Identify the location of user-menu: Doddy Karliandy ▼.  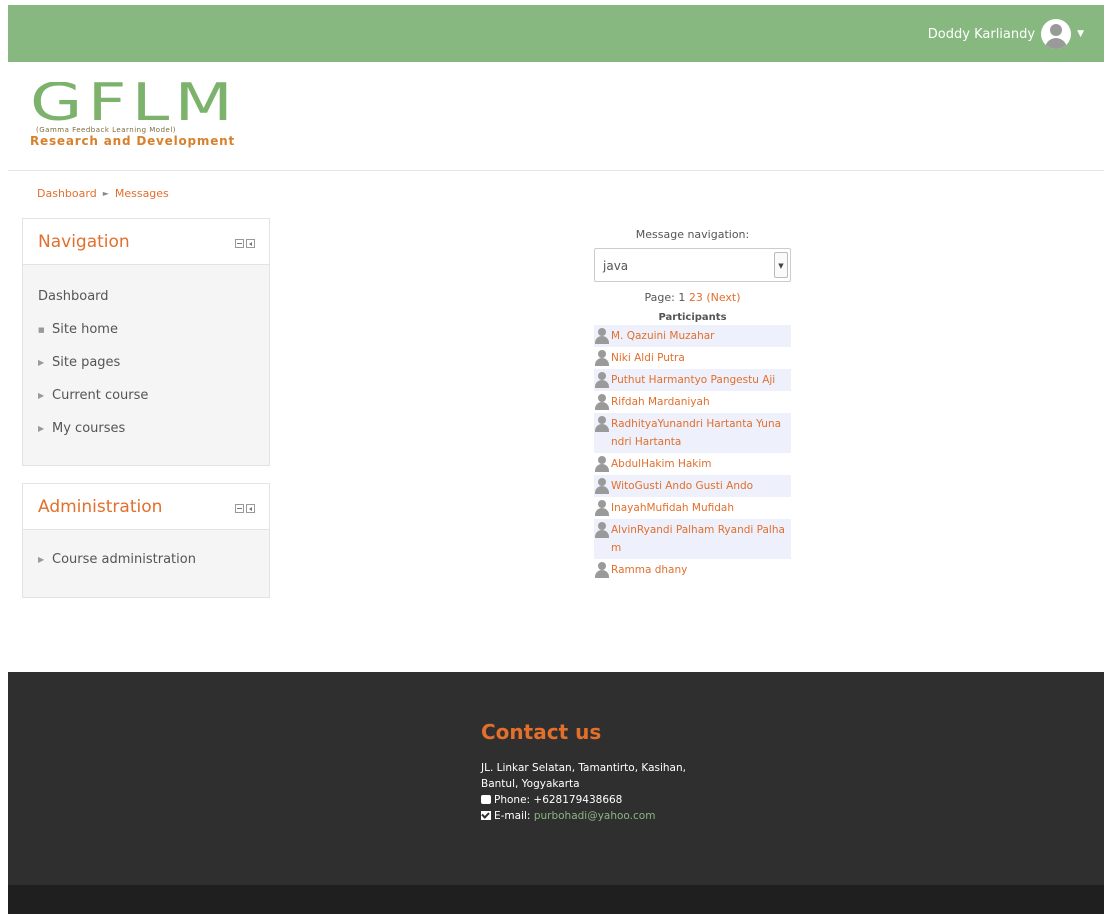
(1006, 34).